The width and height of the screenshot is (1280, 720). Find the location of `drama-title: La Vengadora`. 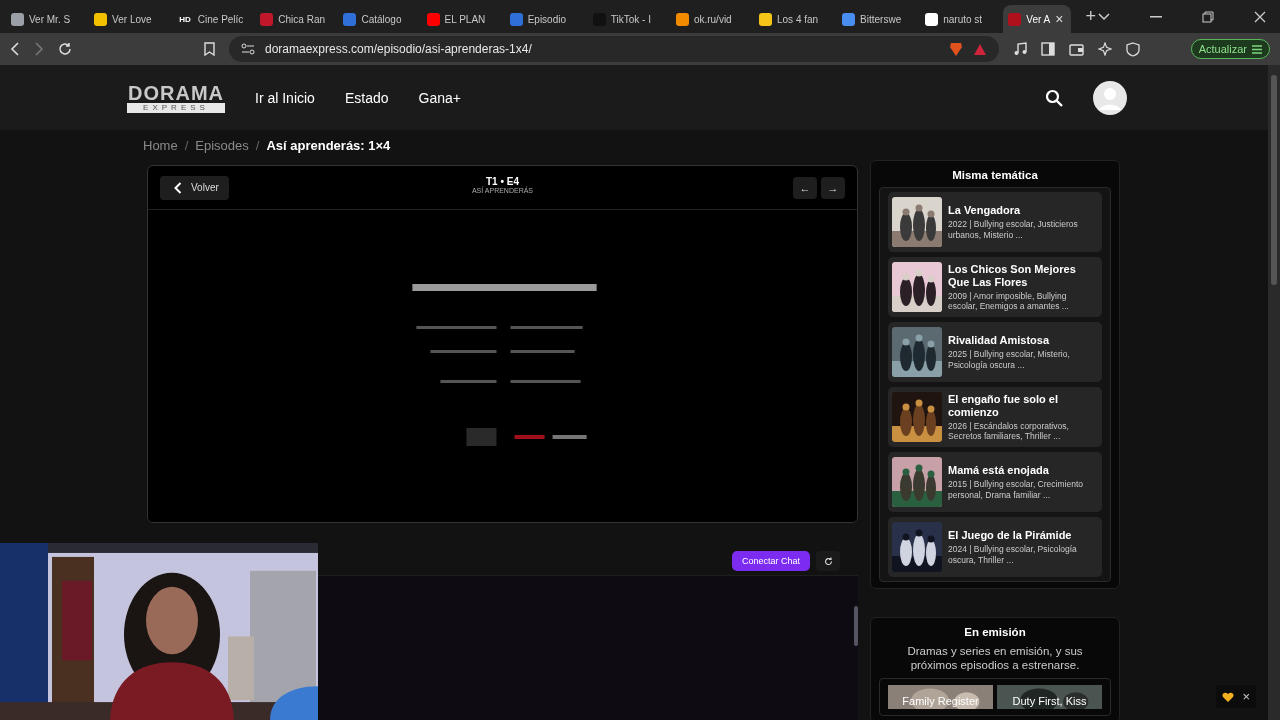

drama-title: La Vengadora is located at coordinates (985, 210).